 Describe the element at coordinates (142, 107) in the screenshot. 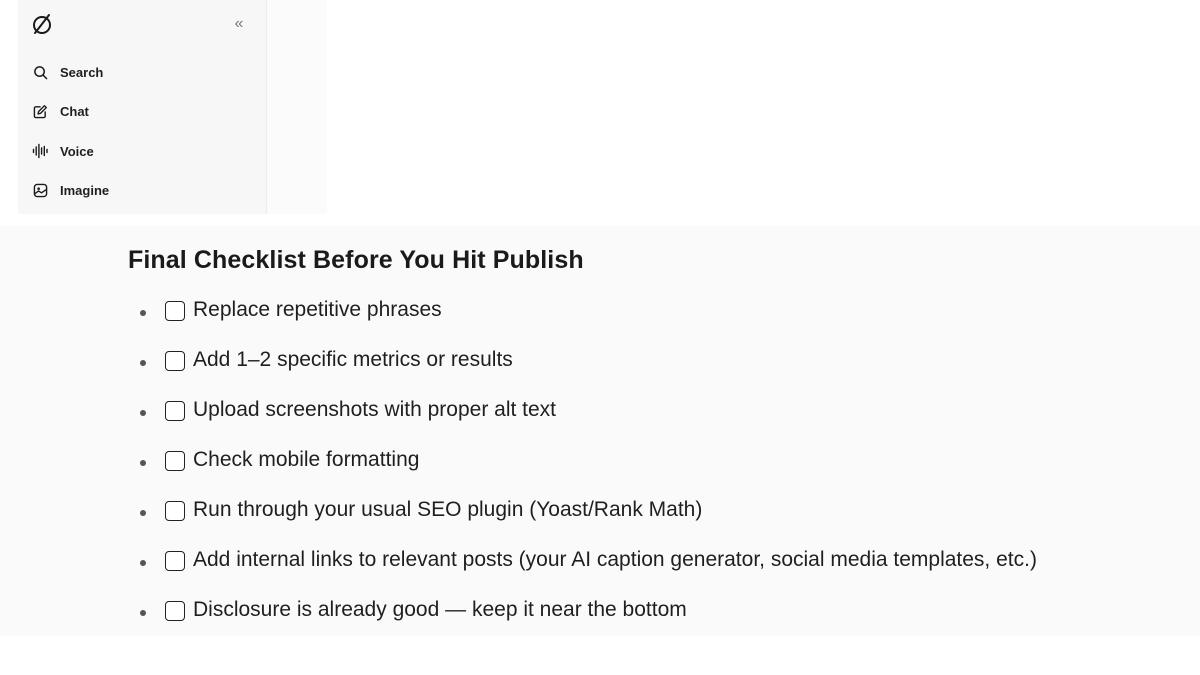

I see `sidebar: « Search Chat Voice Imagine` at that location.